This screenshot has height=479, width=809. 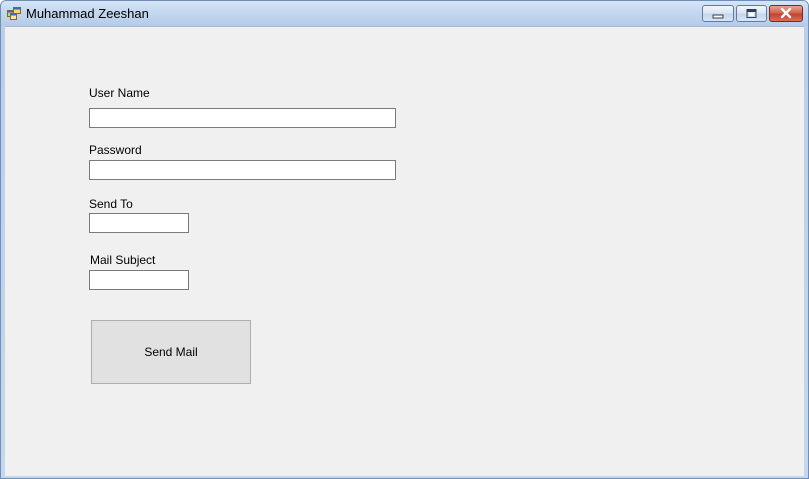 I want to click on app-window-icon, so click(x=14, y=13).